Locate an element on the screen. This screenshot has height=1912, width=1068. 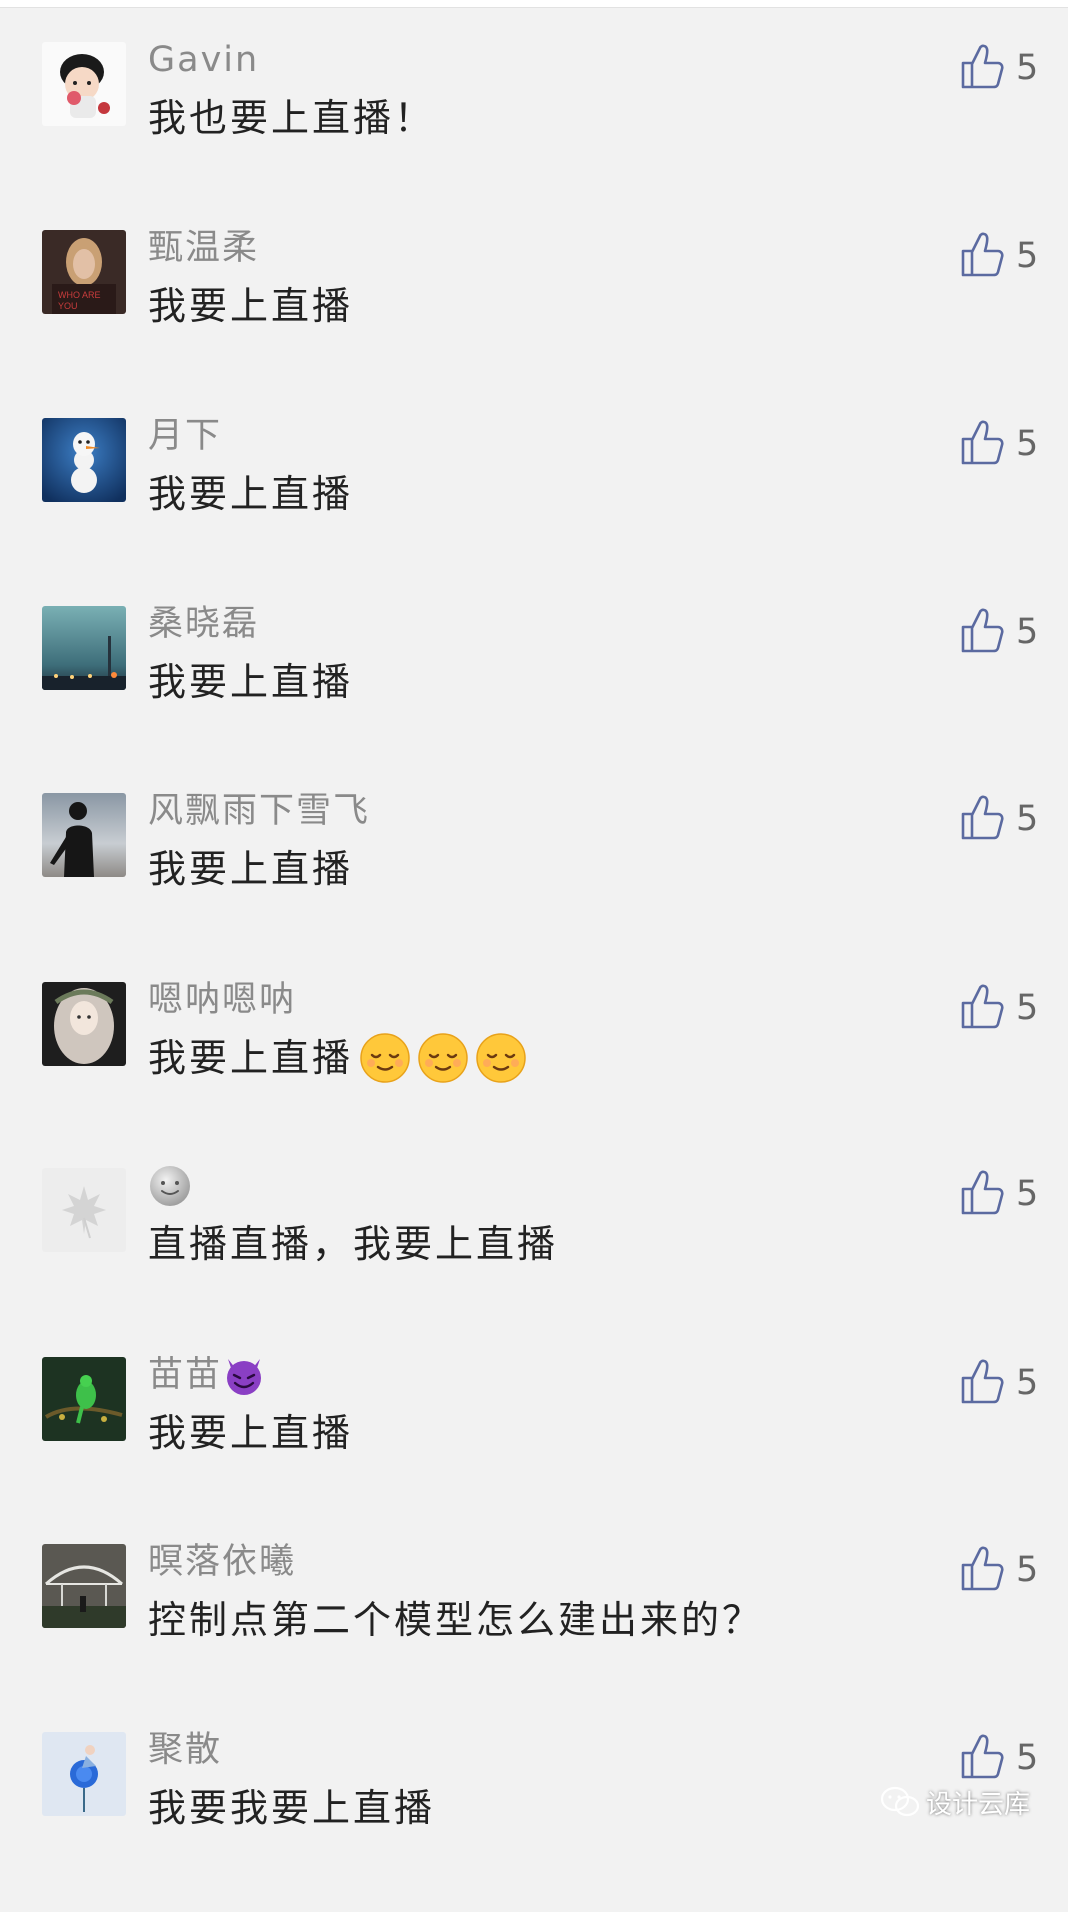
comment-item: 直播直播，我要上直播 5 is located at coordinates (534, 1257).